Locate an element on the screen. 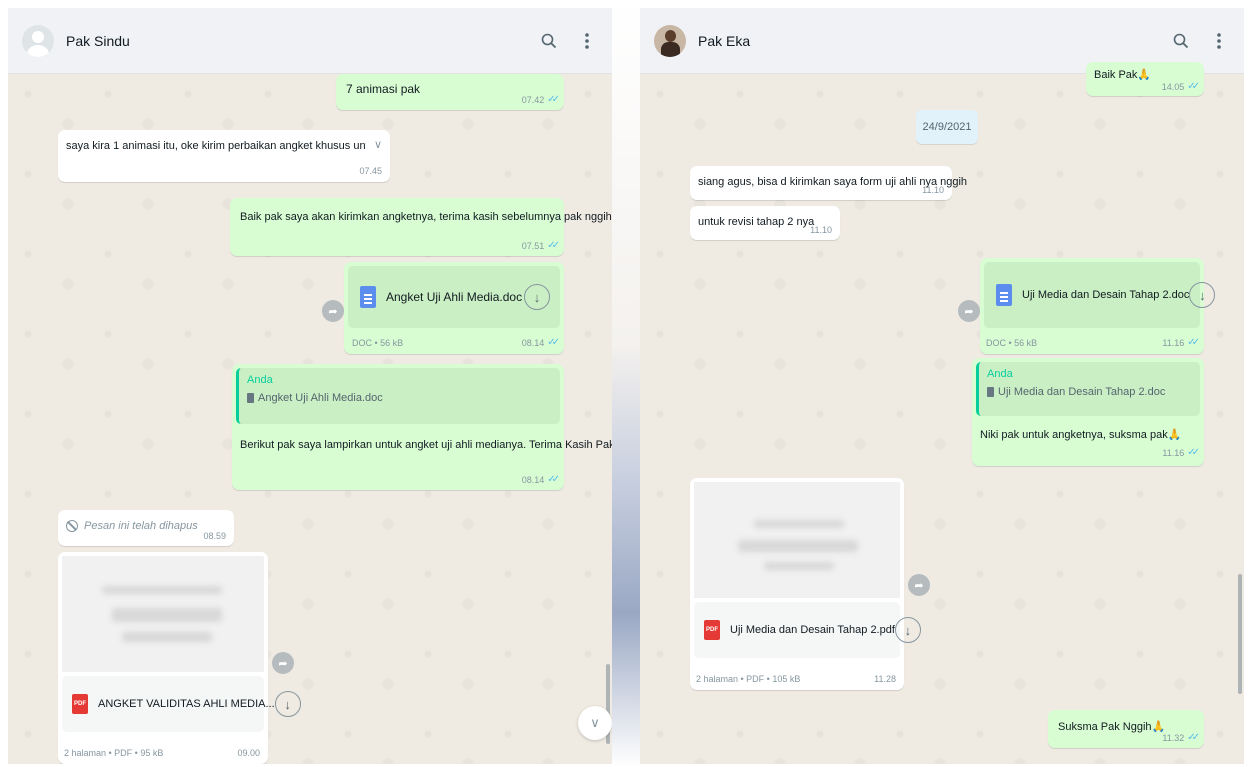 The width and height of the screenshot is (1250, 767). date-divider: 24/9/2021 is located at coordinates (947, 127).